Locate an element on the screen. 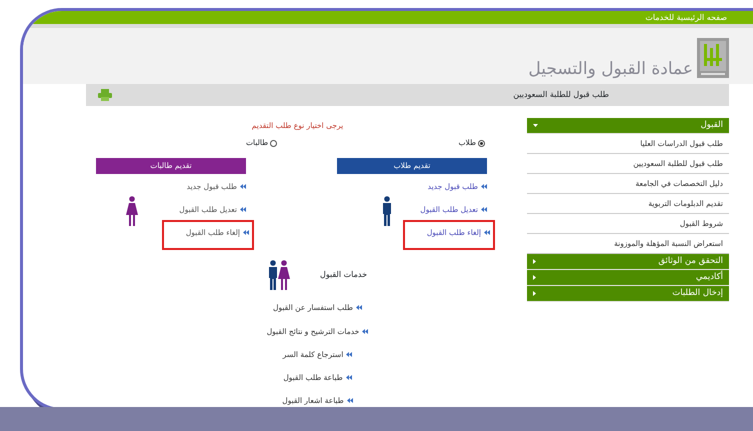  female-figure-icon is located at coordinates (132, 211).